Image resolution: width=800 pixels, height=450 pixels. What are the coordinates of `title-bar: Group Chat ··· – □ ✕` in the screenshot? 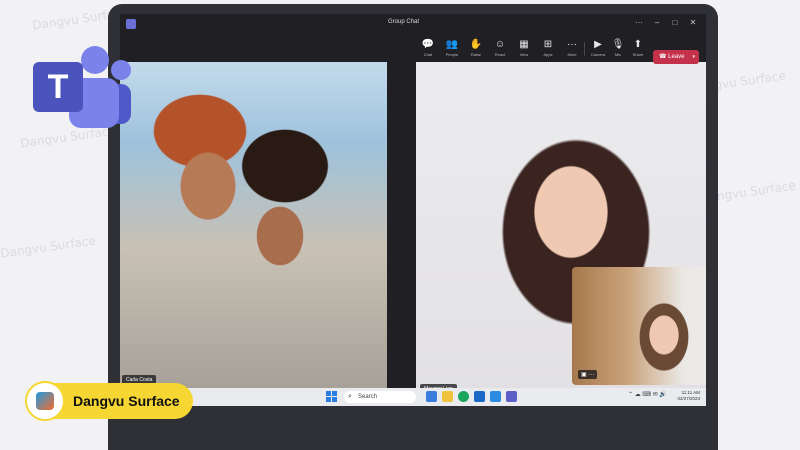 It's located at (413, 25).